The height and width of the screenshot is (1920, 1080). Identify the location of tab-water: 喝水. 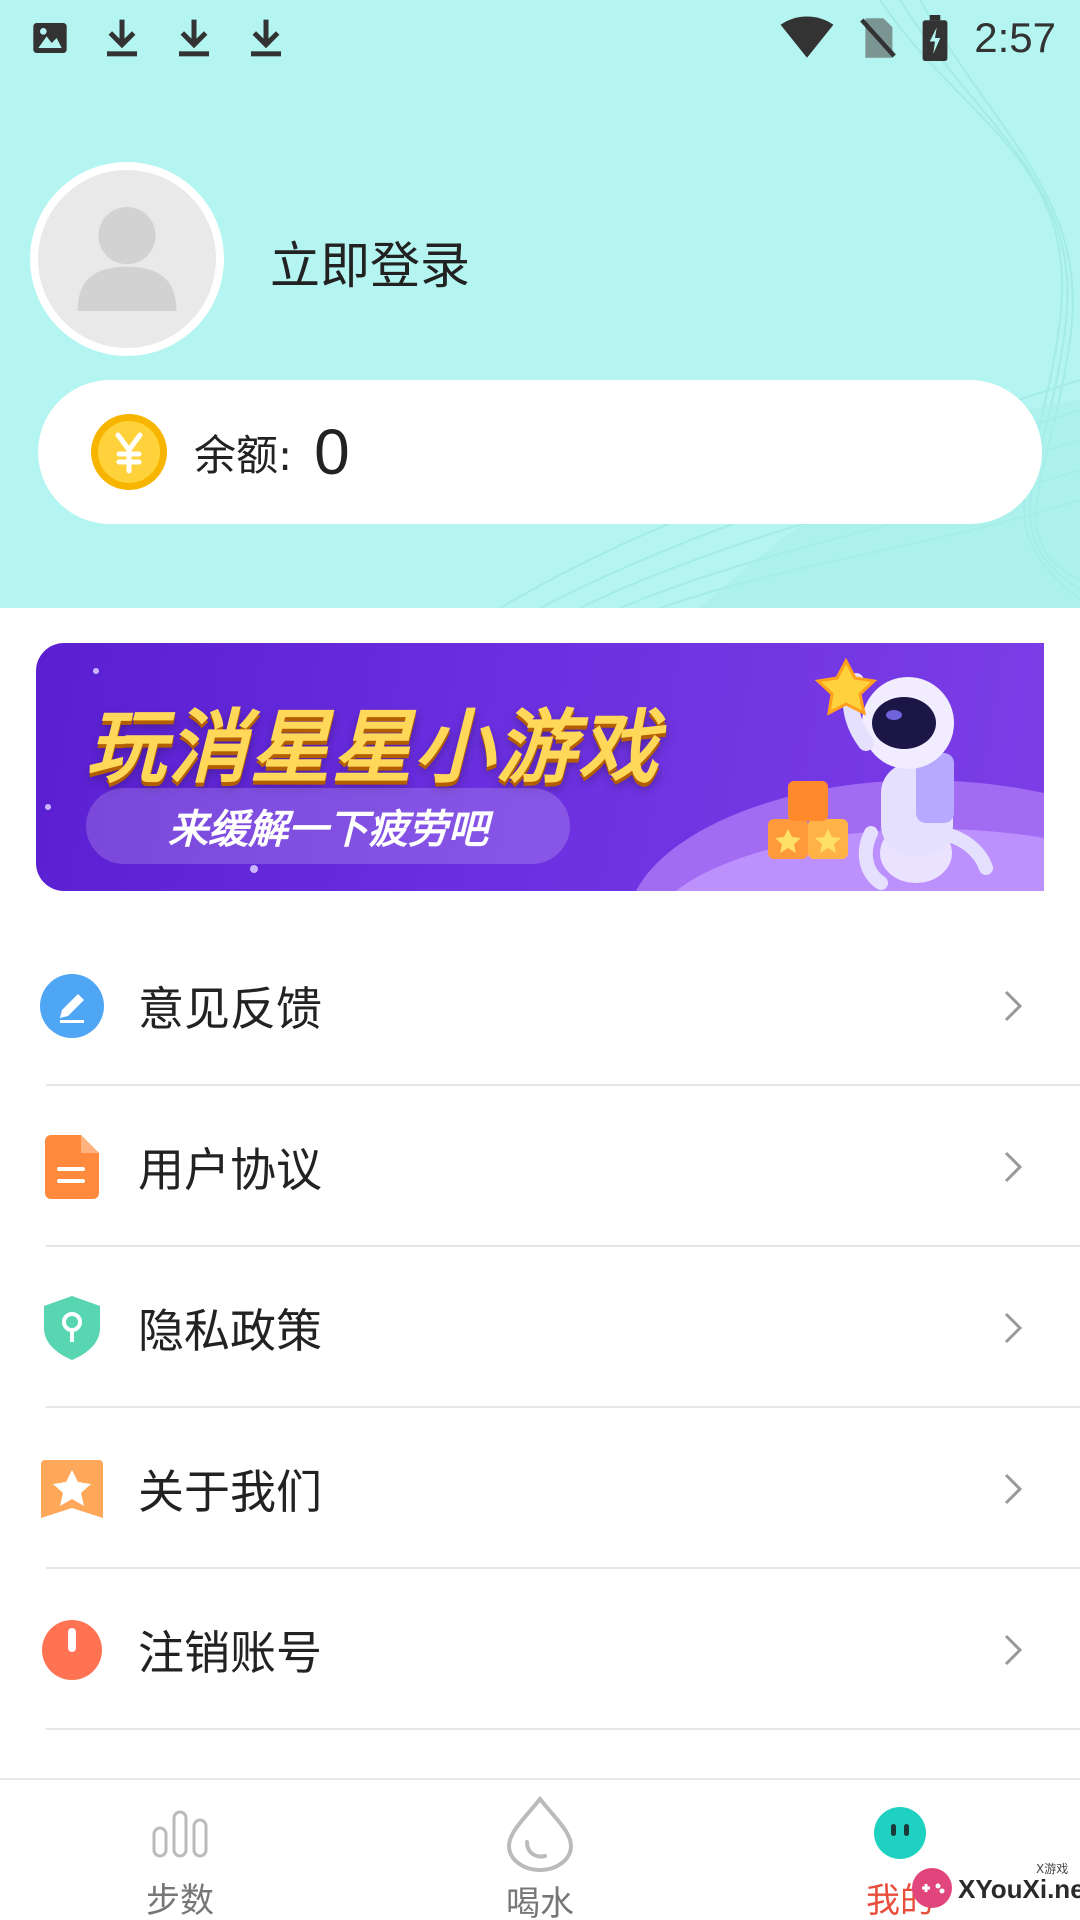
(540, 1850).